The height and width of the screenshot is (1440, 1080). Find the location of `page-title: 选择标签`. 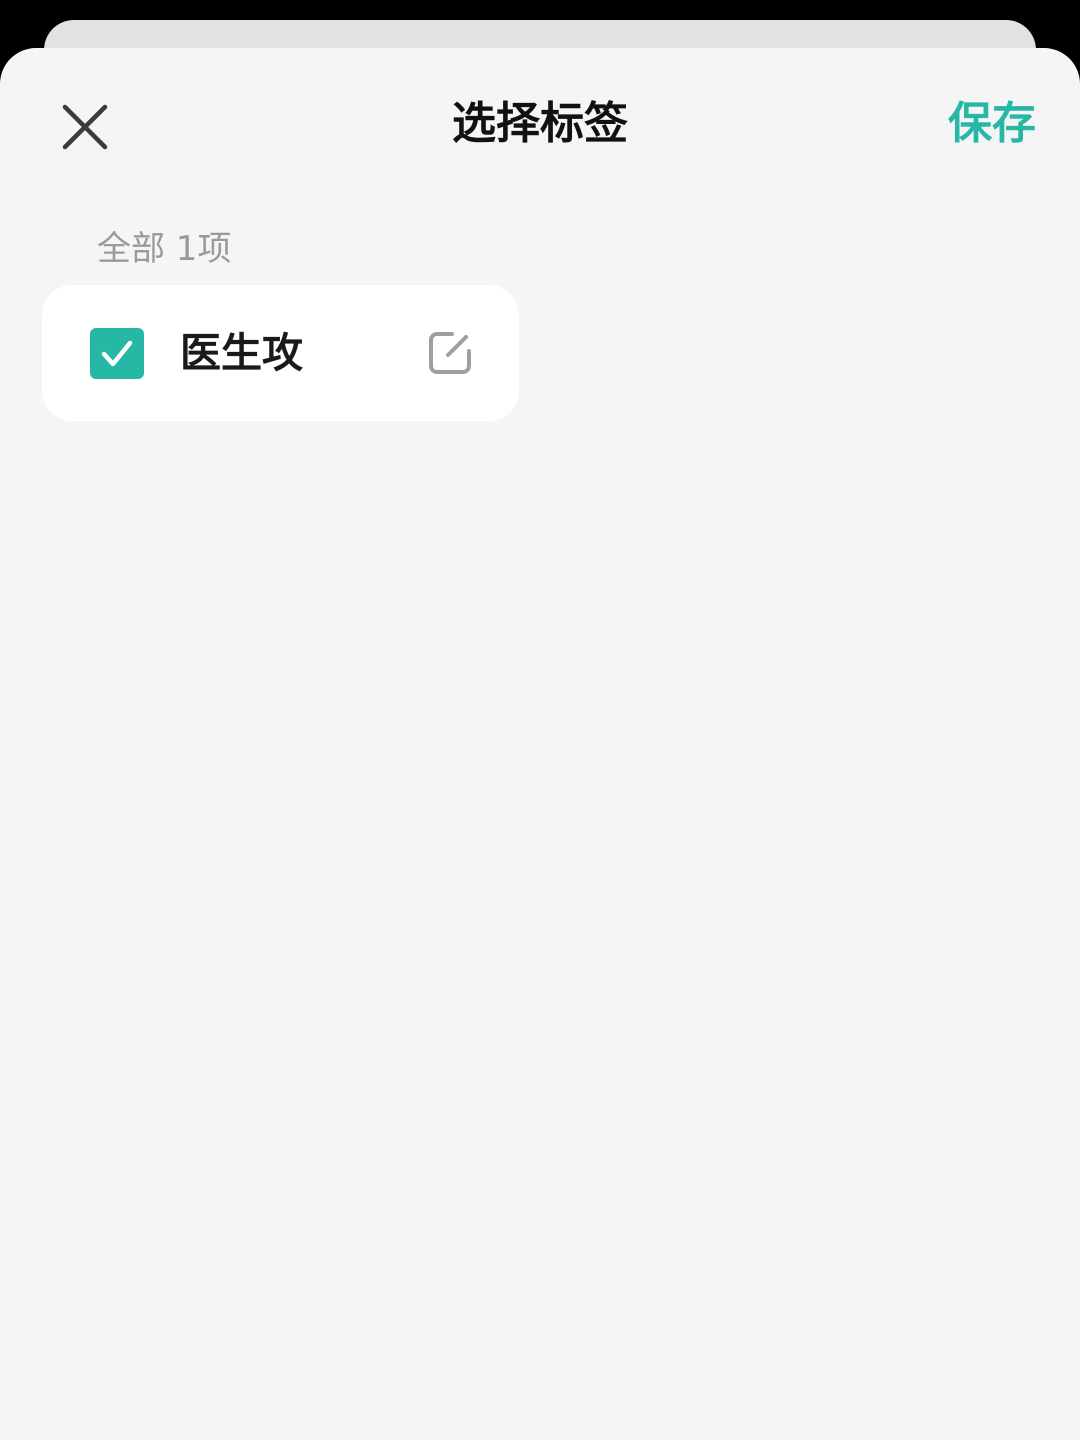

page-title: 选择标签 is located at coordinates (540, 123).